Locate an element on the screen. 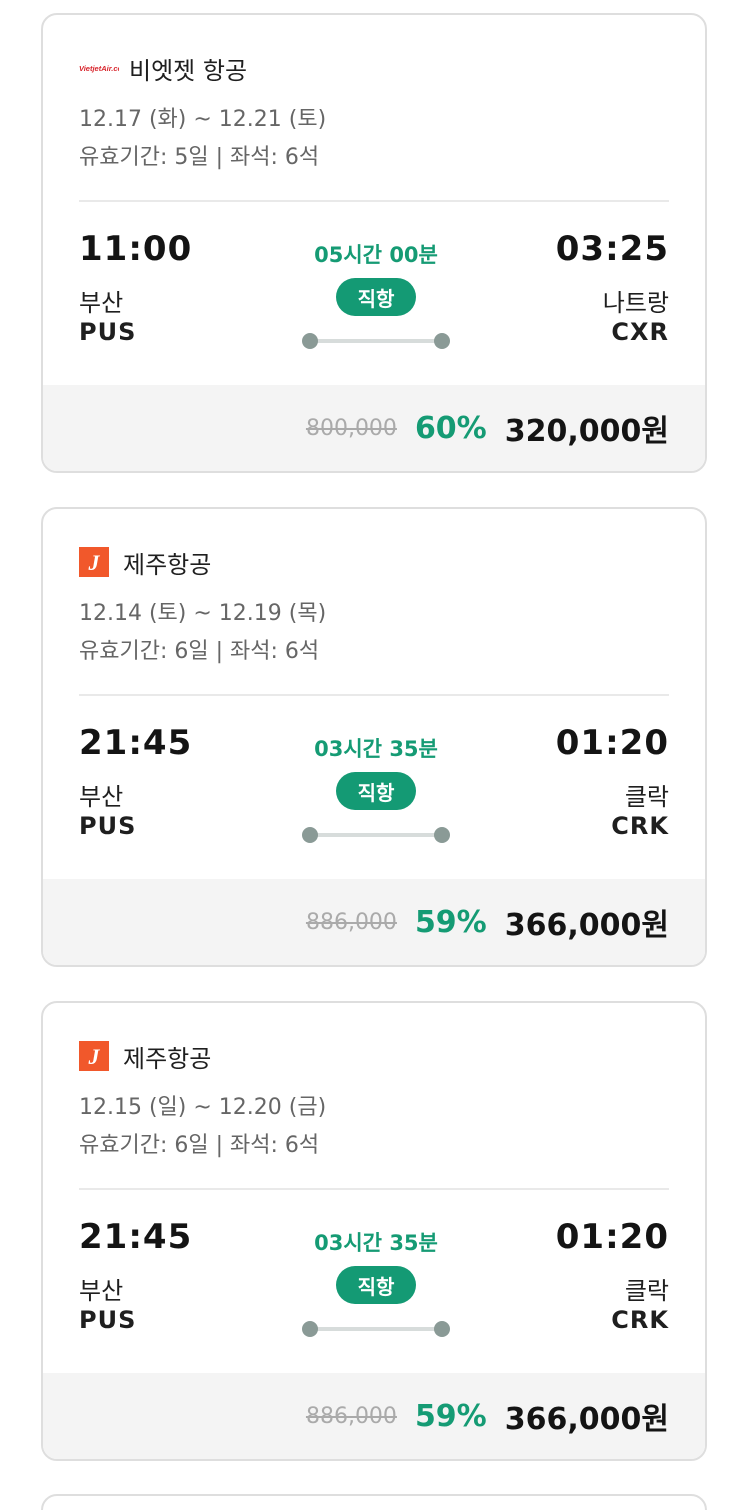 The width and height of the screenshot is (750, 1510). travel-dates: 12.17 (화) ~ 12.21 (토) is located at coordinates (203, 119).